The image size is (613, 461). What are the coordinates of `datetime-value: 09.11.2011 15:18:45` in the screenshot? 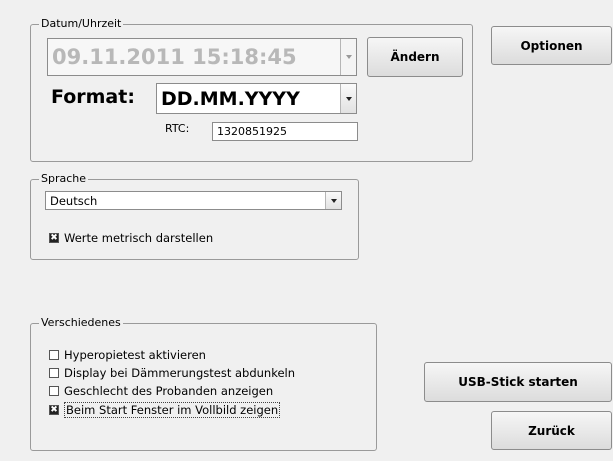 It's located at (174, 57).